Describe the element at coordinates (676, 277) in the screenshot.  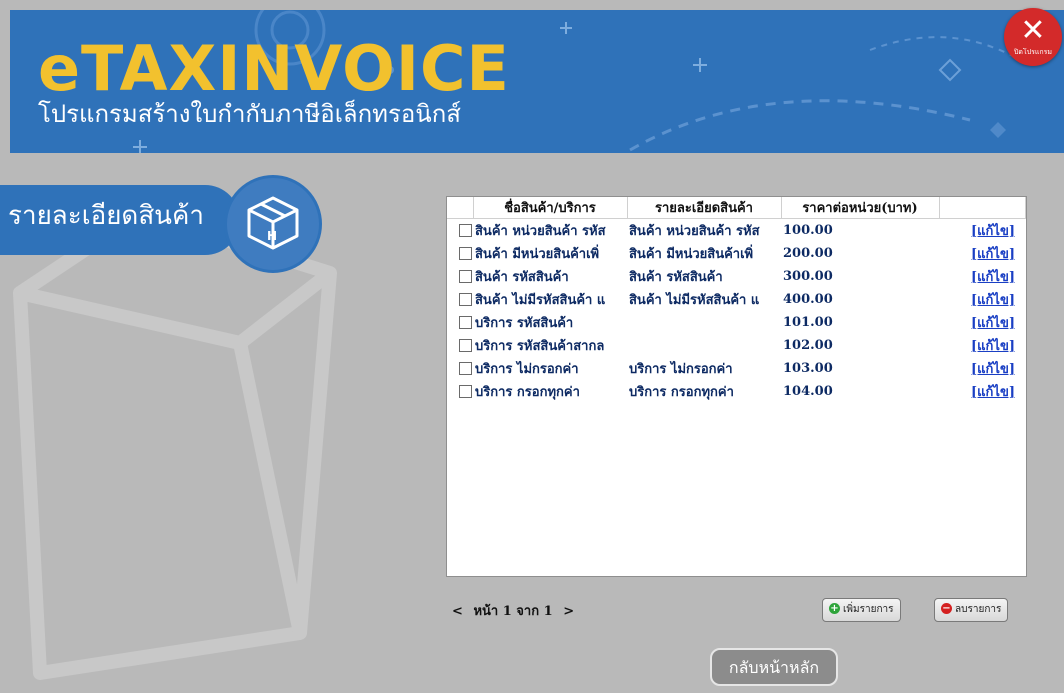
I see `product-detail-cell: สินค้า รหัสสินค้า` at that location.